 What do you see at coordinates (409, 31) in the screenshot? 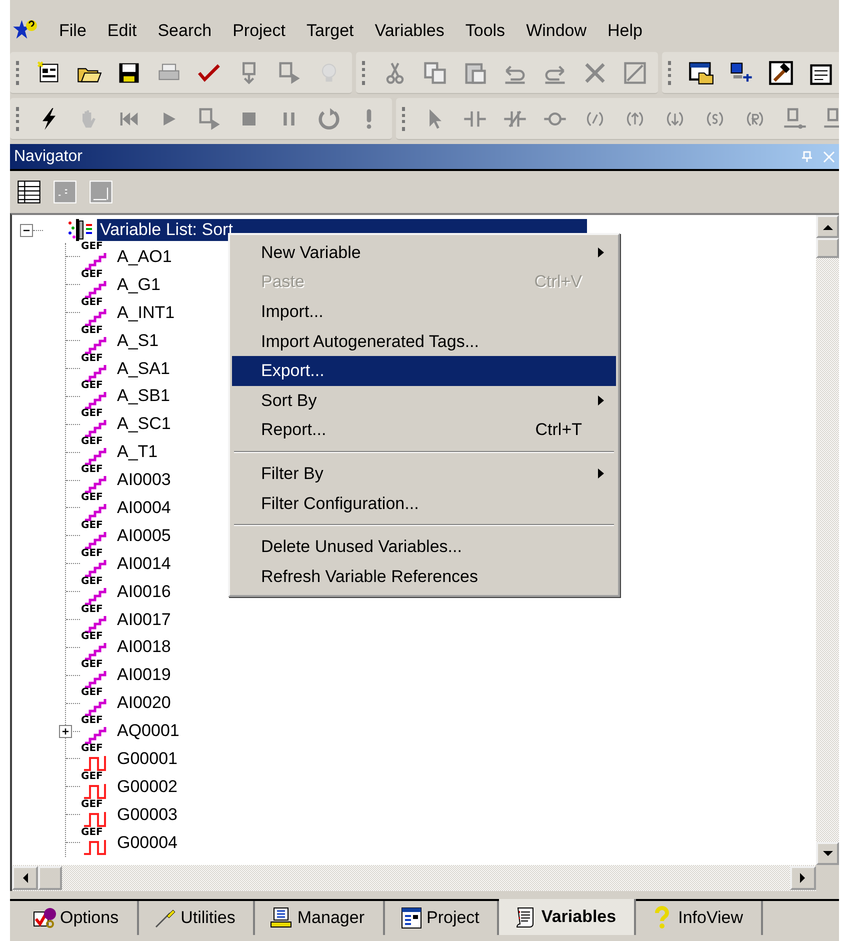
I see `menu-item: Variables` at bounding box center [409, 31].